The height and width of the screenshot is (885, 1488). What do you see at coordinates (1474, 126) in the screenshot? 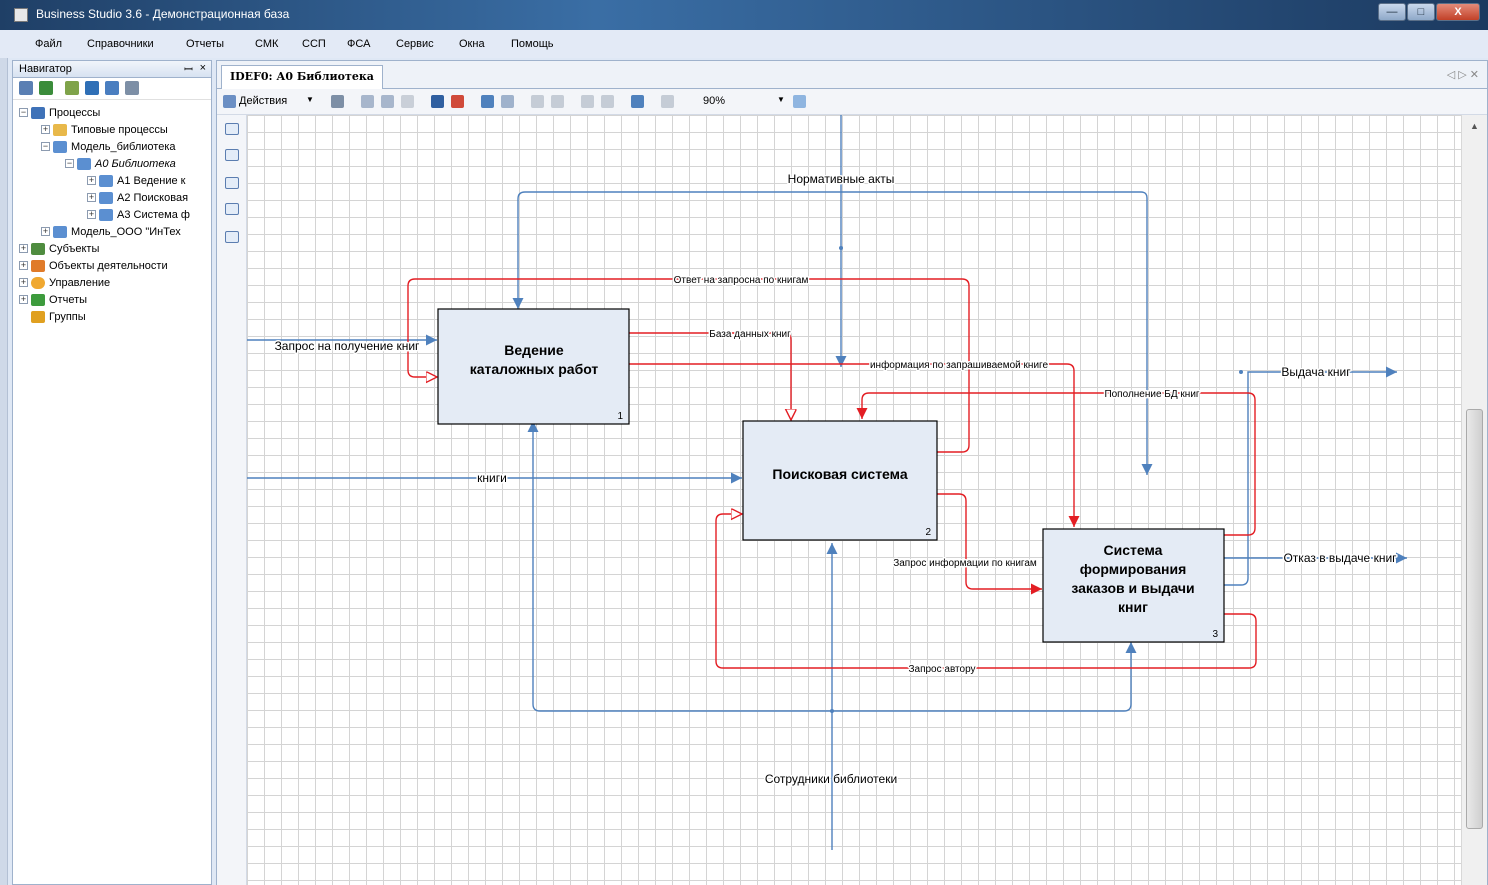
I see `scroll-up-icon: ▲` at bounding box center [1474, 126].